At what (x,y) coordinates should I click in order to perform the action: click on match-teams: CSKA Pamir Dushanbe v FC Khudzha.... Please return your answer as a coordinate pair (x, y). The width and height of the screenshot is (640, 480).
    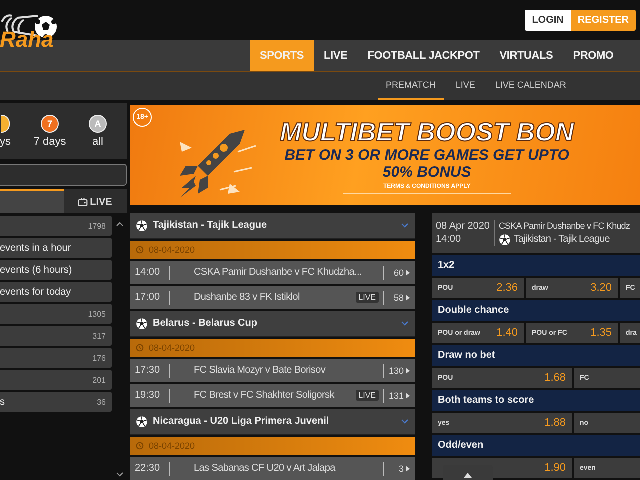
    Looking at the image, I should click on (278, 272).